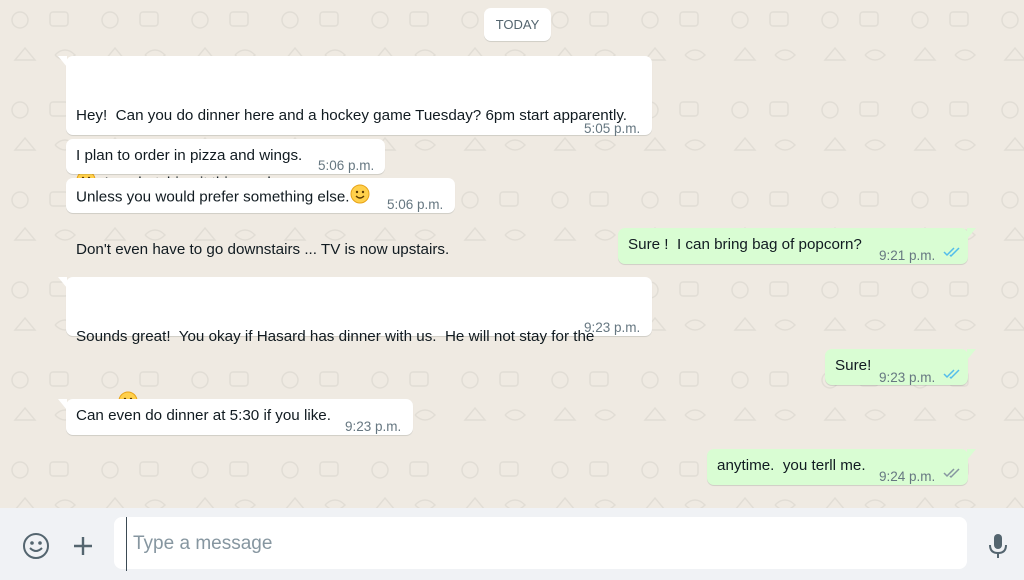 This screenshot has height=580, width=1024. Describe the element at coordinates (517, 24) in the screenshot. I see `date-separator: TODAY` at that location.